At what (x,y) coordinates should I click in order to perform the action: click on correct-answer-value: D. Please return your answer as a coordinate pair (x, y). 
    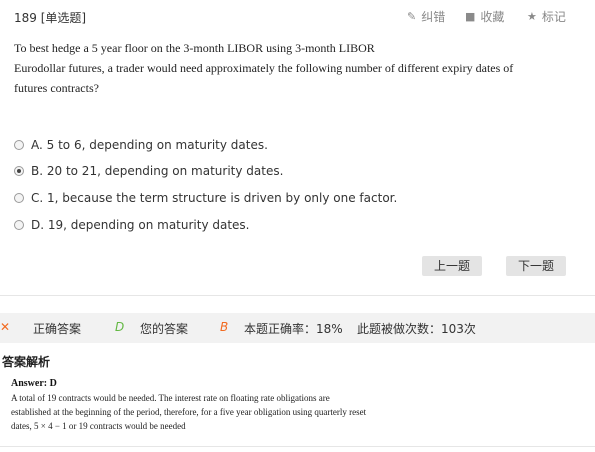
    Looking at the image, I should click on (120, 327).